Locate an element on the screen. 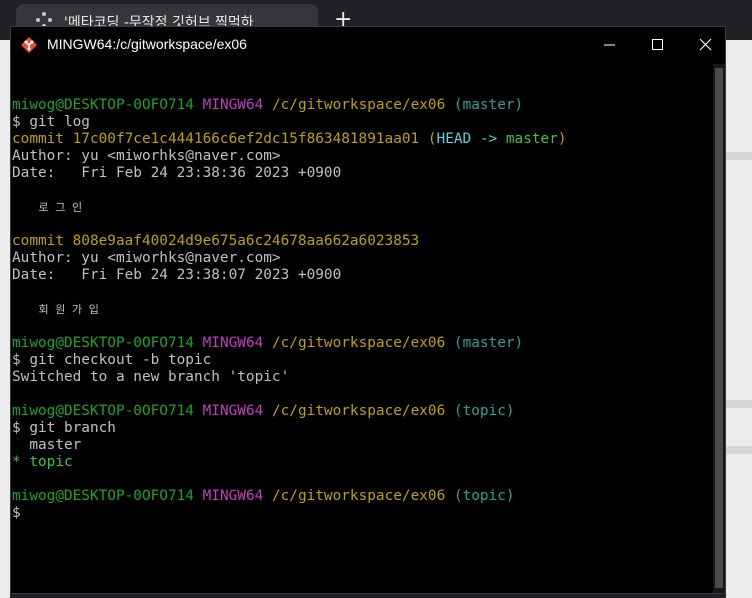 The image size is (752, 598). terminal-text: master is located at coordinates (47, 445).